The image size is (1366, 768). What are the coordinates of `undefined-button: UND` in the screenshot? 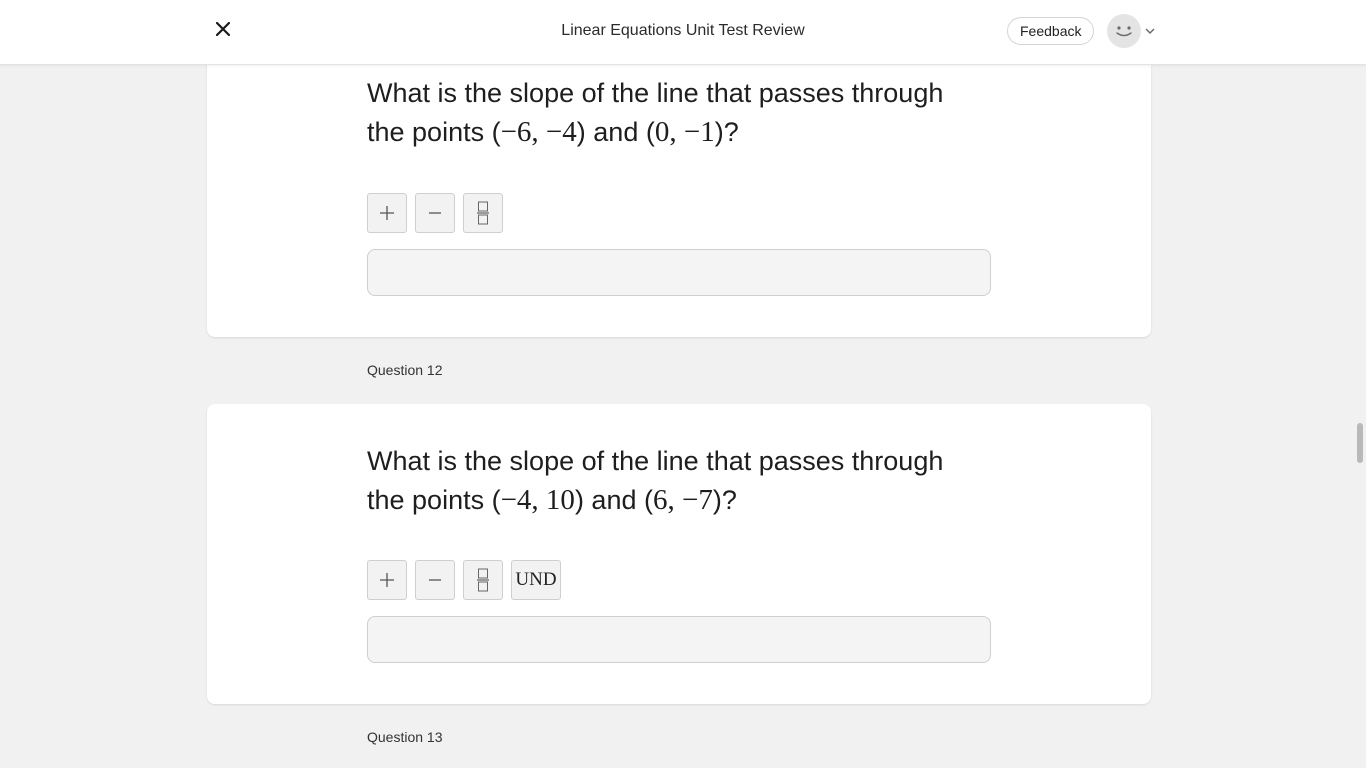 It's located at (536, 580).